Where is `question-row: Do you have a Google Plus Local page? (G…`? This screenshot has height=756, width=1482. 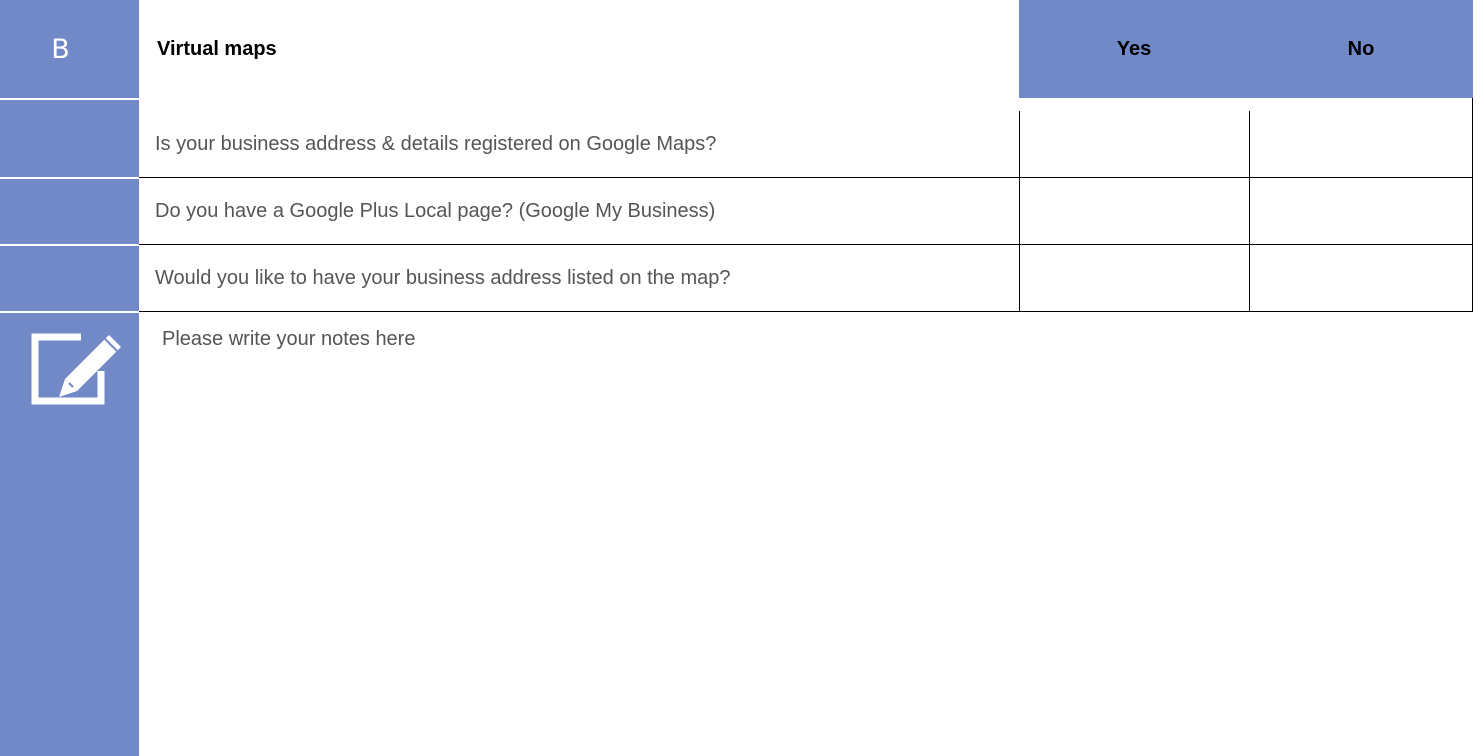
question-row: Do you have a Google Plus Local page? (G… is located at coordinates (806, 211).